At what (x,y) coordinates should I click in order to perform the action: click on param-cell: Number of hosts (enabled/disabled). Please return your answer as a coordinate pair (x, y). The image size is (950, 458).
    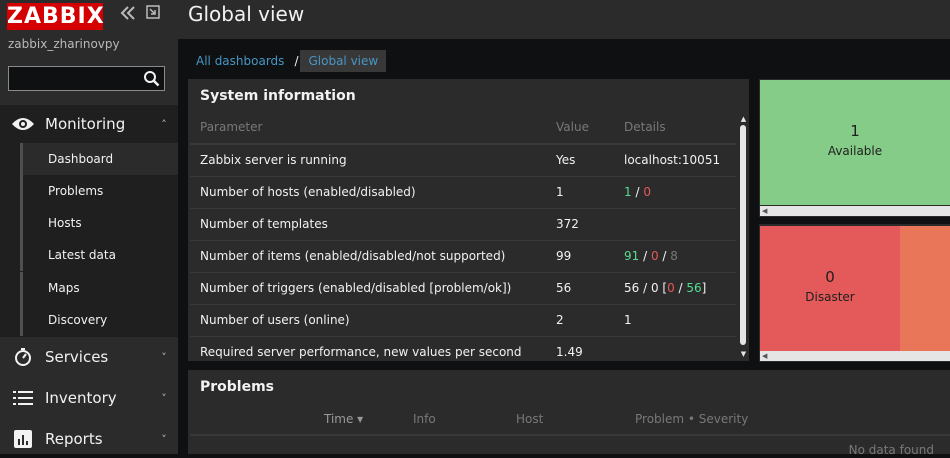
    Looking at the image, I should click on (368, 192).